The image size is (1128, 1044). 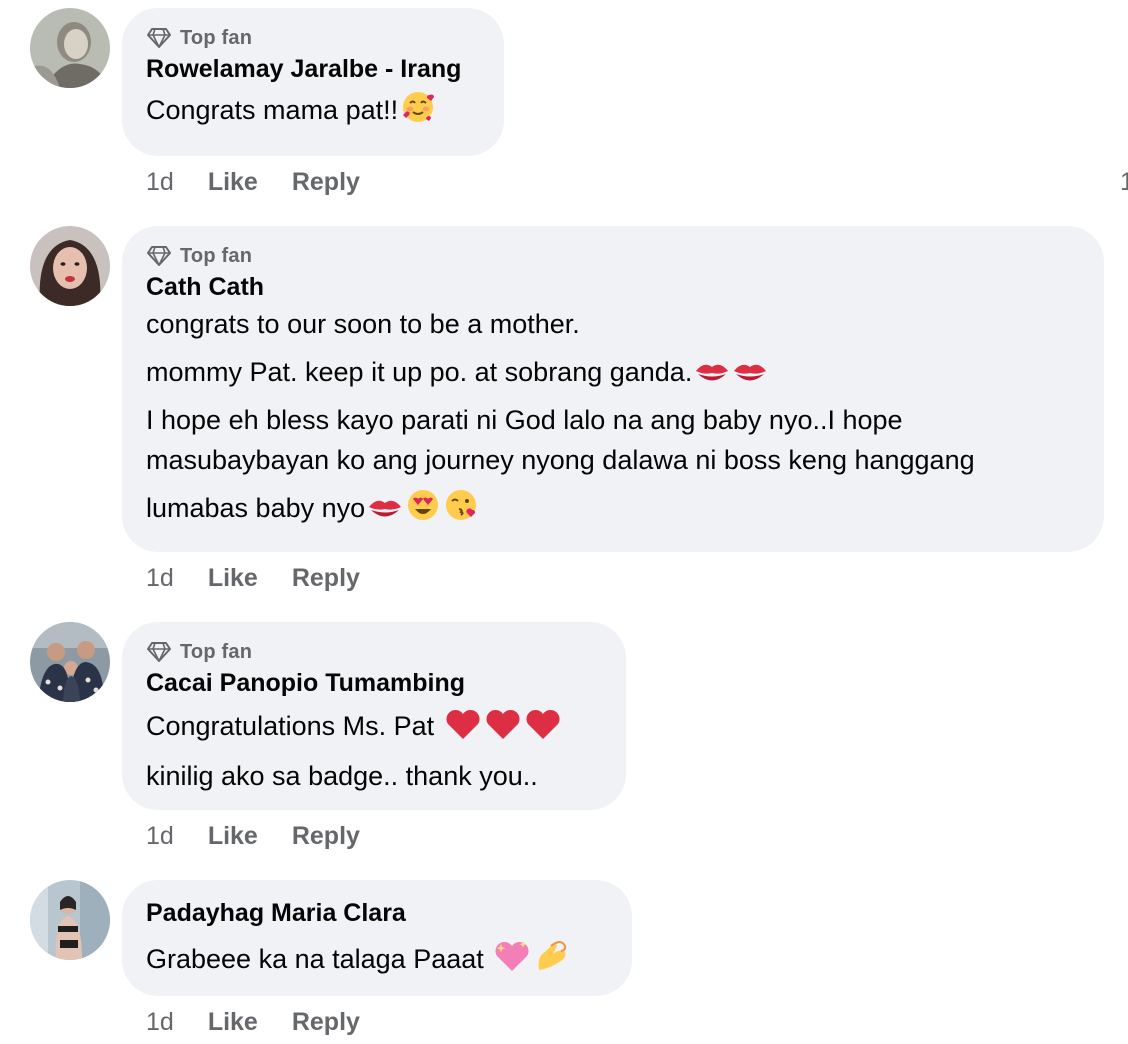 I want to click on comment-text-line: Grabeee ka na talaga Paaat, so click(x=377, y=961).